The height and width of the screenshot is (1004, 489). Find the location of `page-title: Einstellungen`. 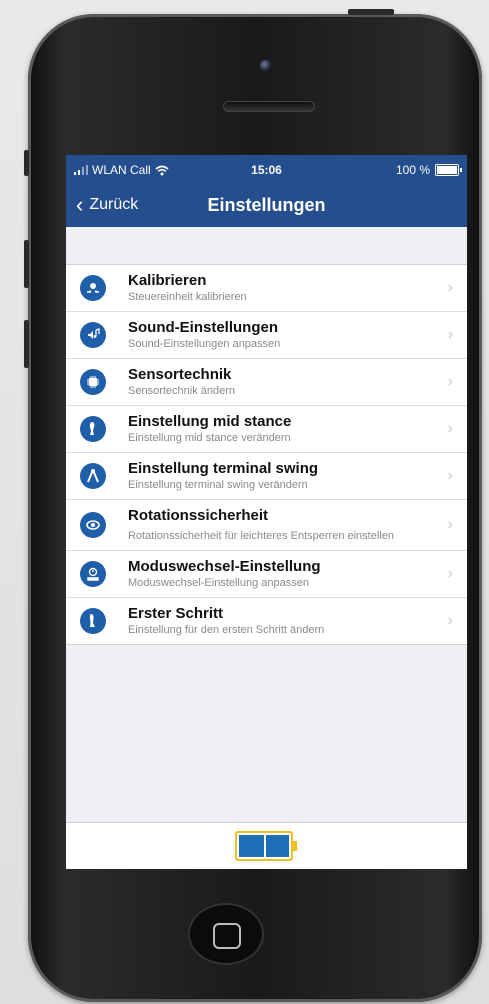

page-title: Einstellungen is located at coordinates (266, 205).